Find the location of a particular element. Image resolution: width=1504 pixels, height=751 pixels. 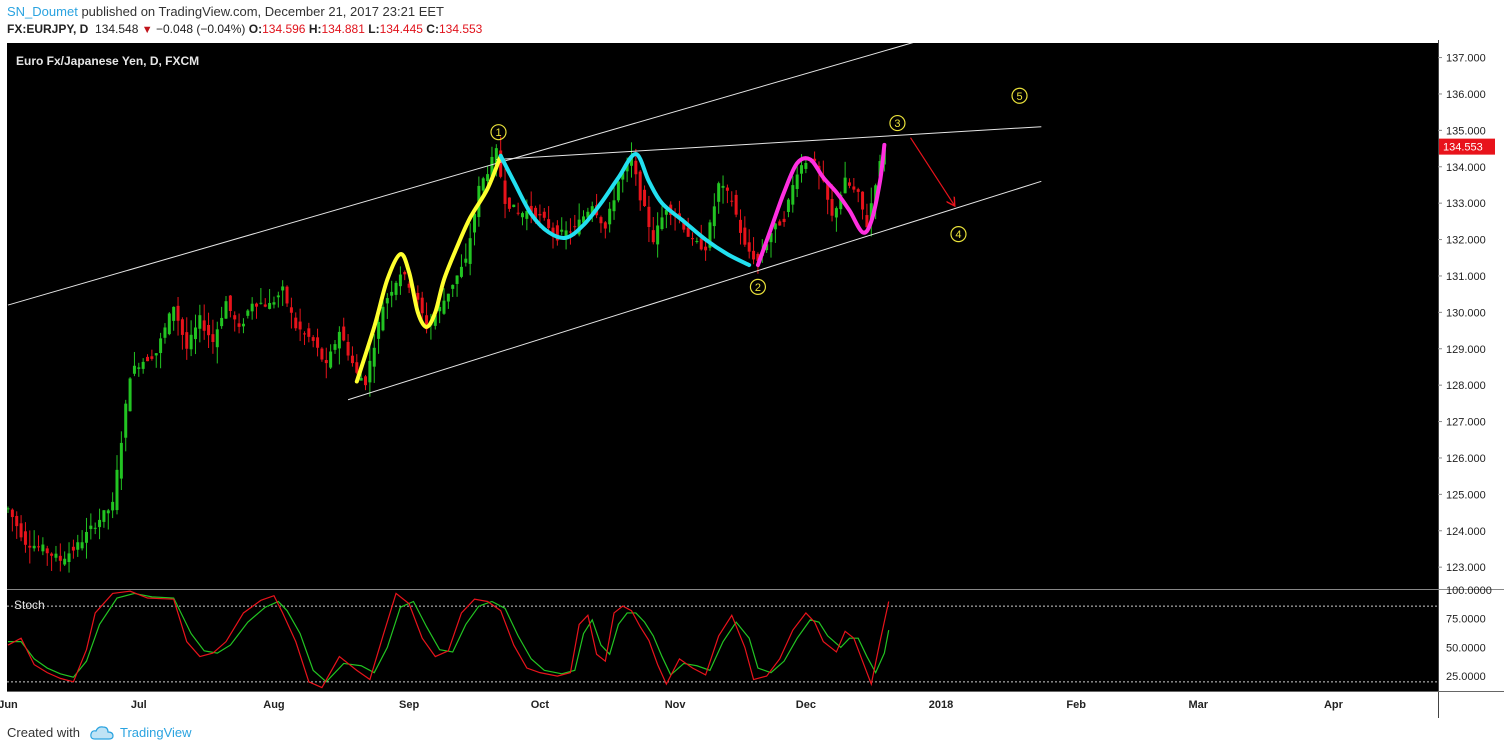

x-tick-label: Dec is located at coordinates (806, 705).